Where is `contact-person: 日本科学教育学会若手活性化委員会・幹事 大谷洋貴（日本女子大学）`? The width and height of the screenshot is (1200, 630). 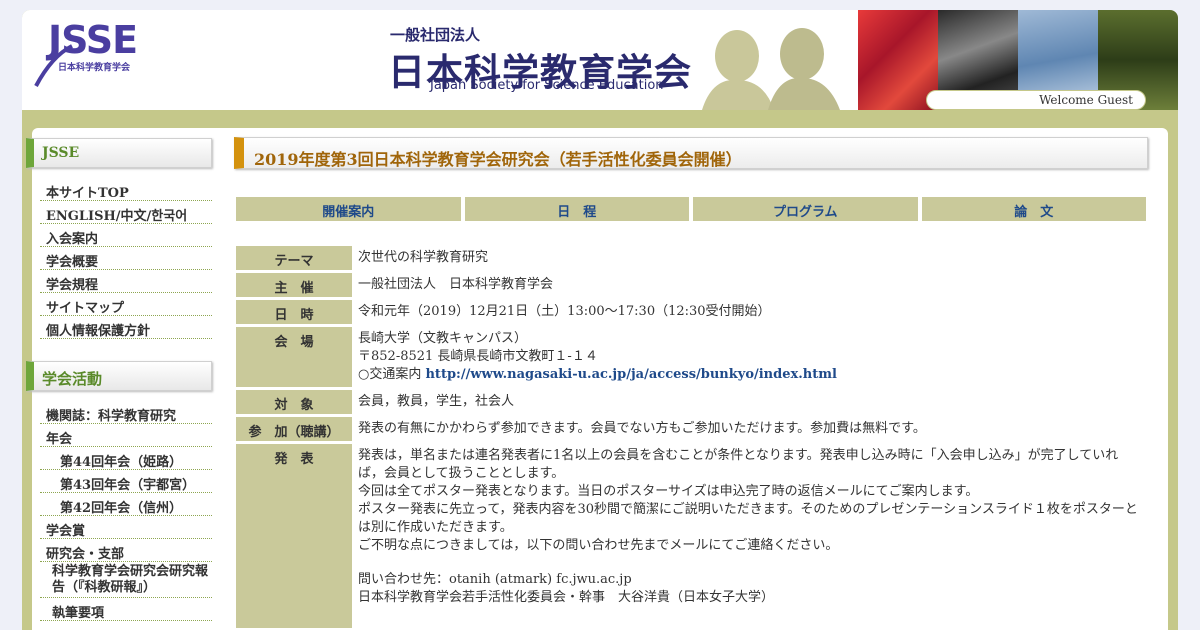 contact-person: 日本科学教育学会若手活性化委員会・幹事 大谷洋貴（日本女子大学） is located at coordinates (566, 597).